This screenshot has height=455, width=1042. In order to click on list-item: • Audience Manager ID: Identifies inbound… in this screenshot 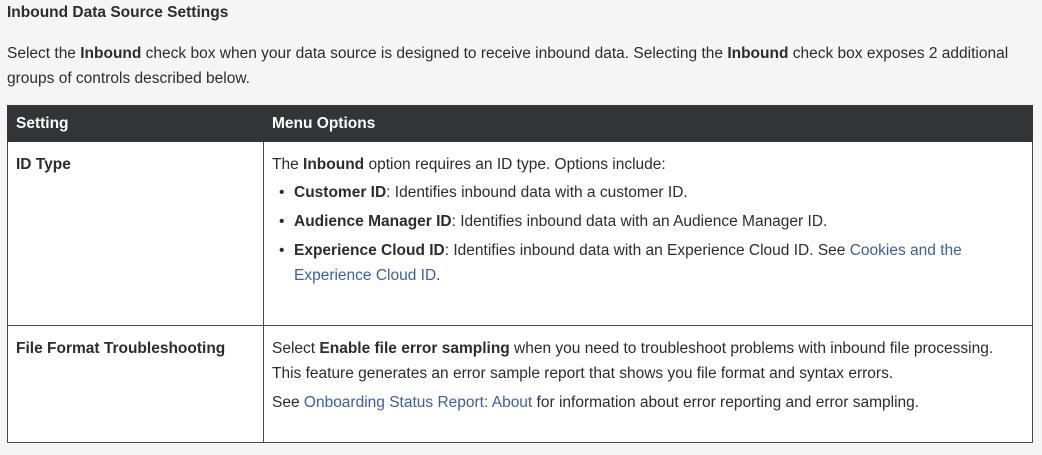, I will do `click(651, 221)`.